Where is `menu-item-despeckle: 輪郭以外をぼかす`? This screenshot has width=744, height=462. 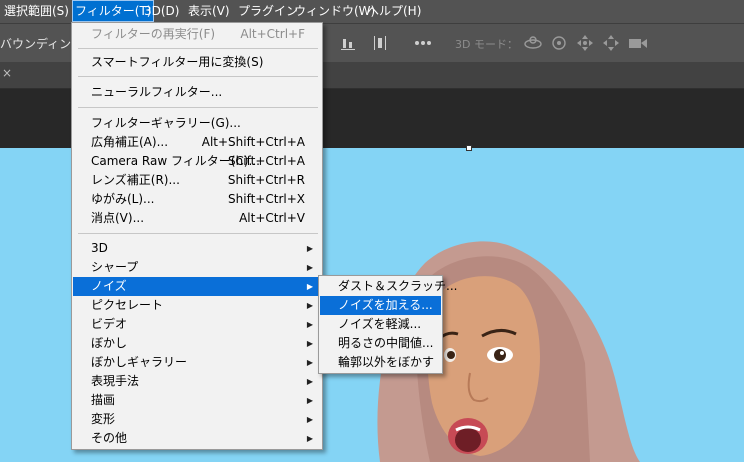 menu-item-despeckle: 輪郭以外をぼかす is located at coordinates (380, 362).